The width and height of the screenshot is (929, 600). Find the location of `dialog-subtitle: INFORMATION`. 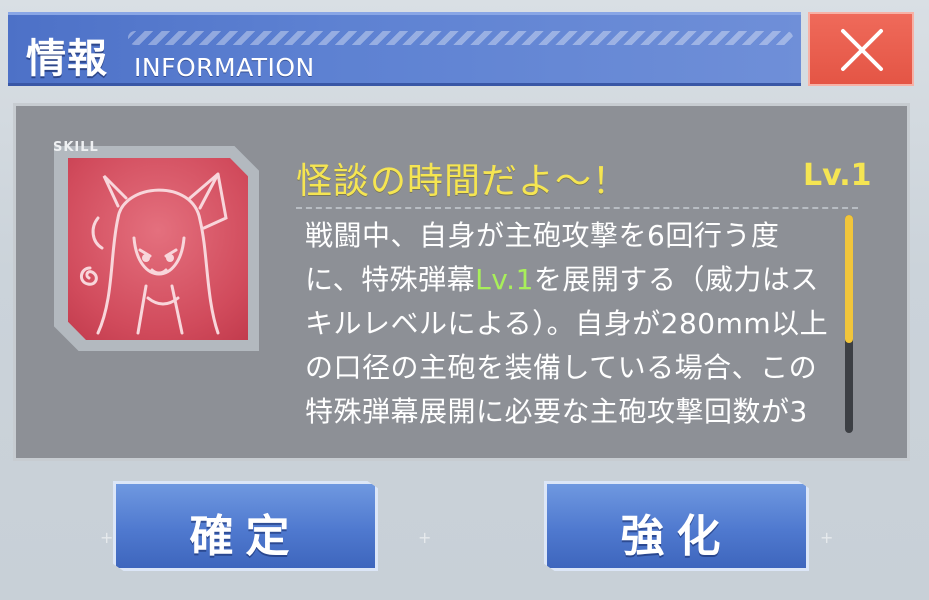

dialog-subtitle: INFORMATION is located at coordinates (224, 67).